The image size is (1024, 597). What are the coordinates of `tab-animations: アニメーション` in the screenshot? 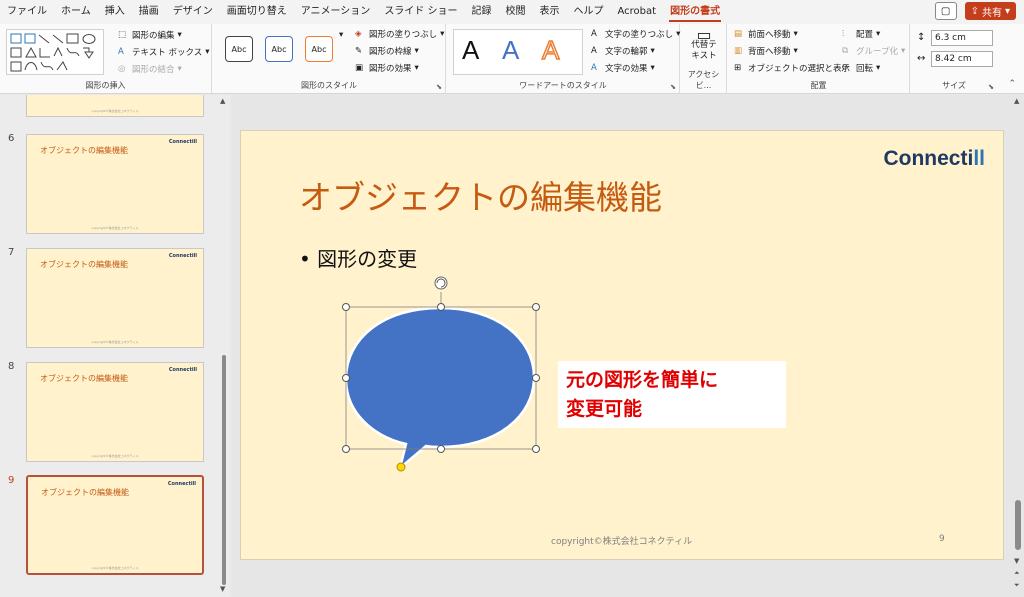 It's located at (336, 12).